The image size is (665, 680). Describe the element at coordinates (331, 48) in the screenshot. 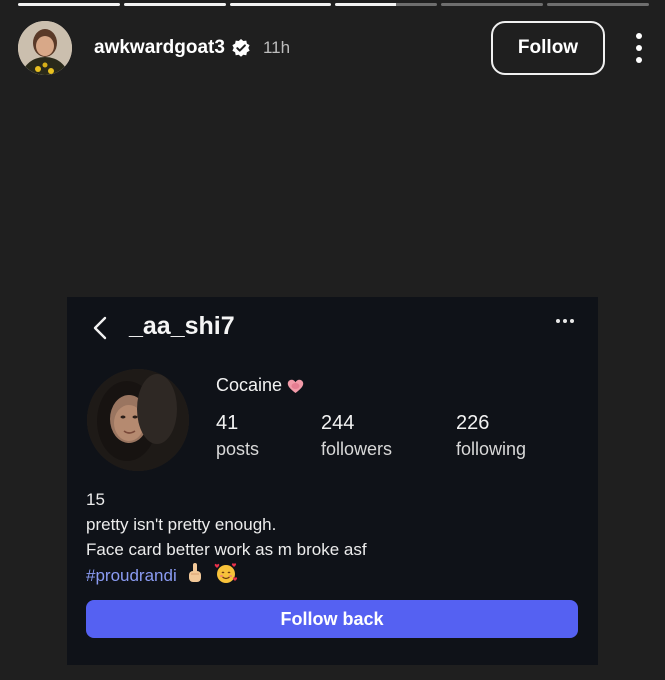

I see `story-header: awkwardgoat3 11h Follow` at that location.